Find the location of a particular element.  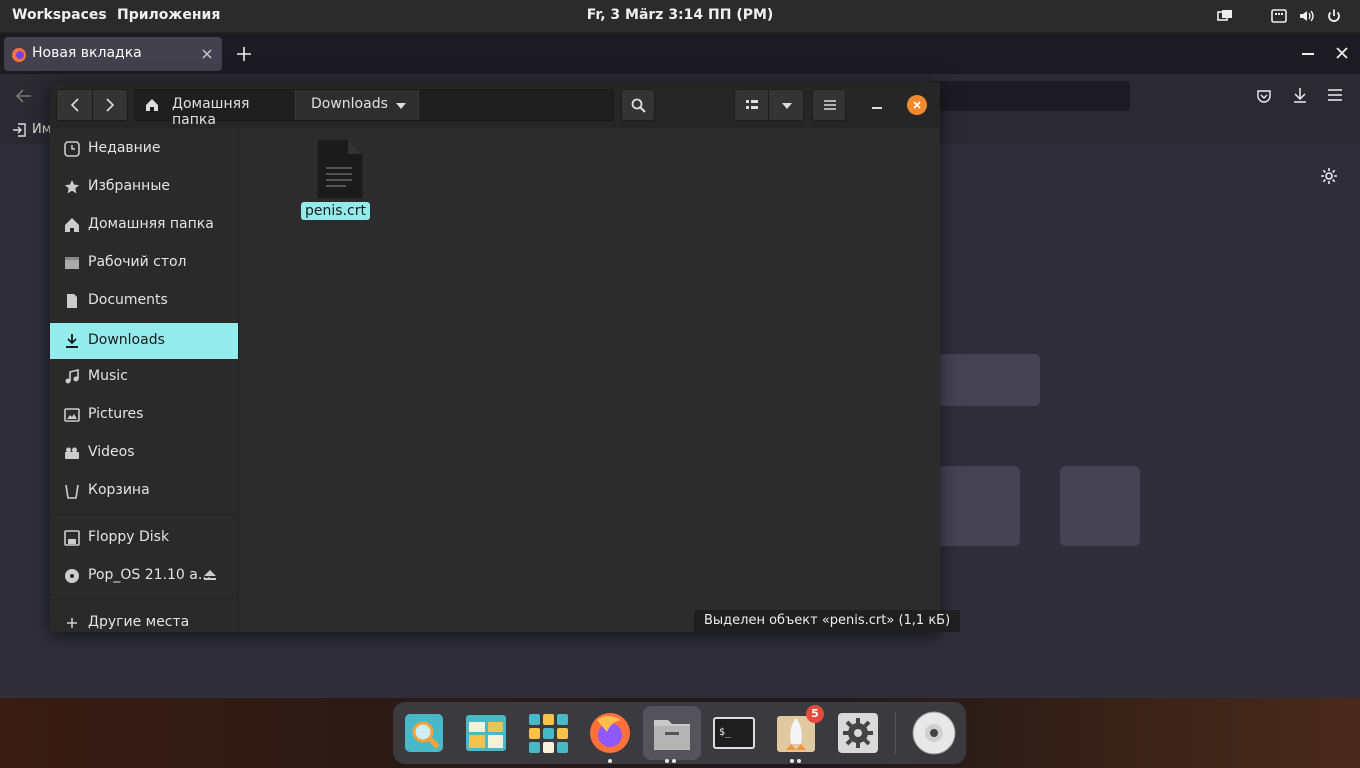

back-icon is located at coordinates (24, 96).